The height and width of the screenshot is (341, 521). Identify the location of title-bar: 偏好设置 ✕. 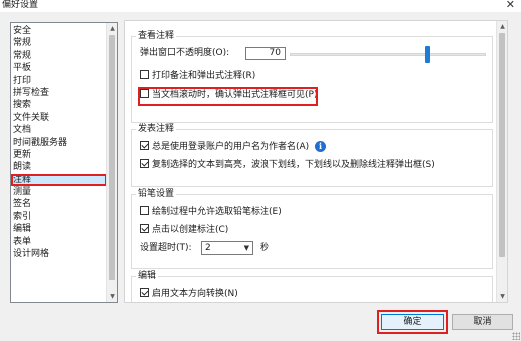
(260, 6).